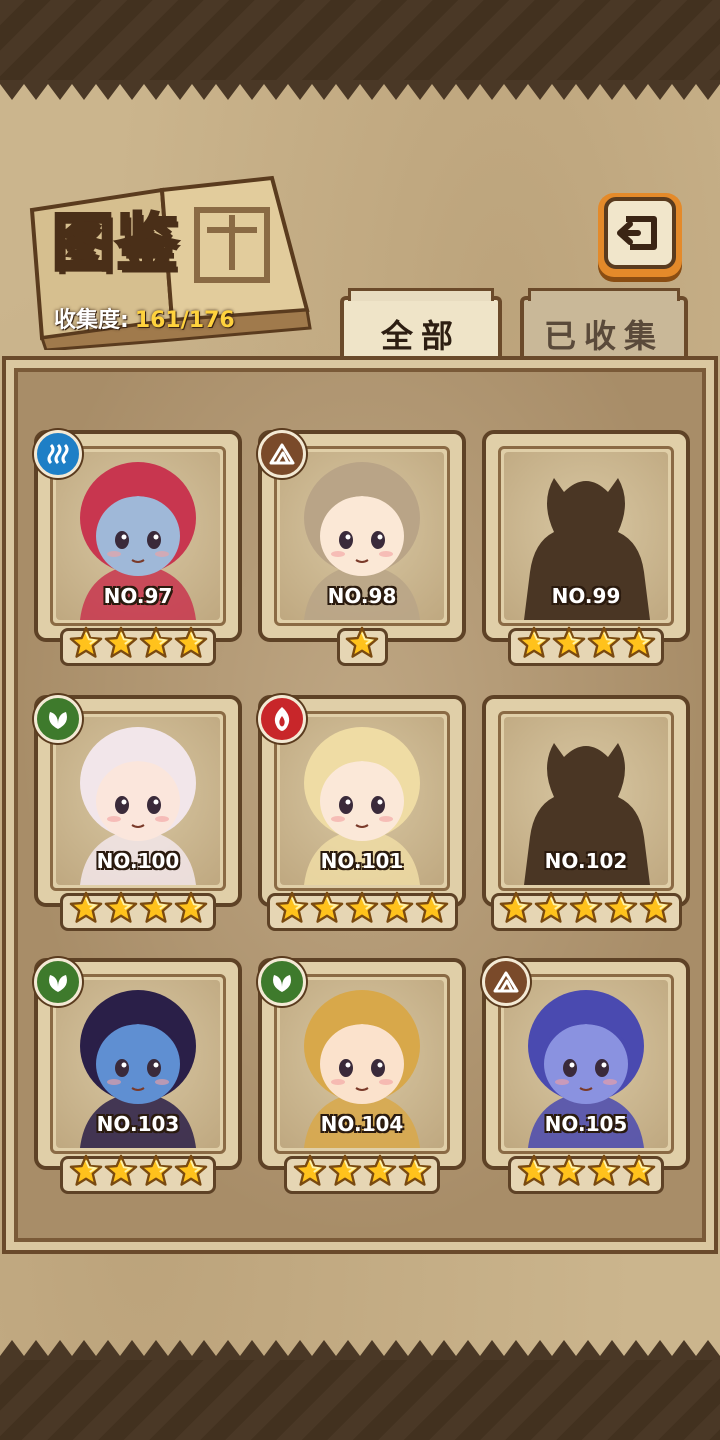 The height and width of the screenshot is (1440, 720). What do you see at coordinates (360, 1350) in the screenshot?
I see `zigzag-bottom-edge` at bounding box center [360, 1350].